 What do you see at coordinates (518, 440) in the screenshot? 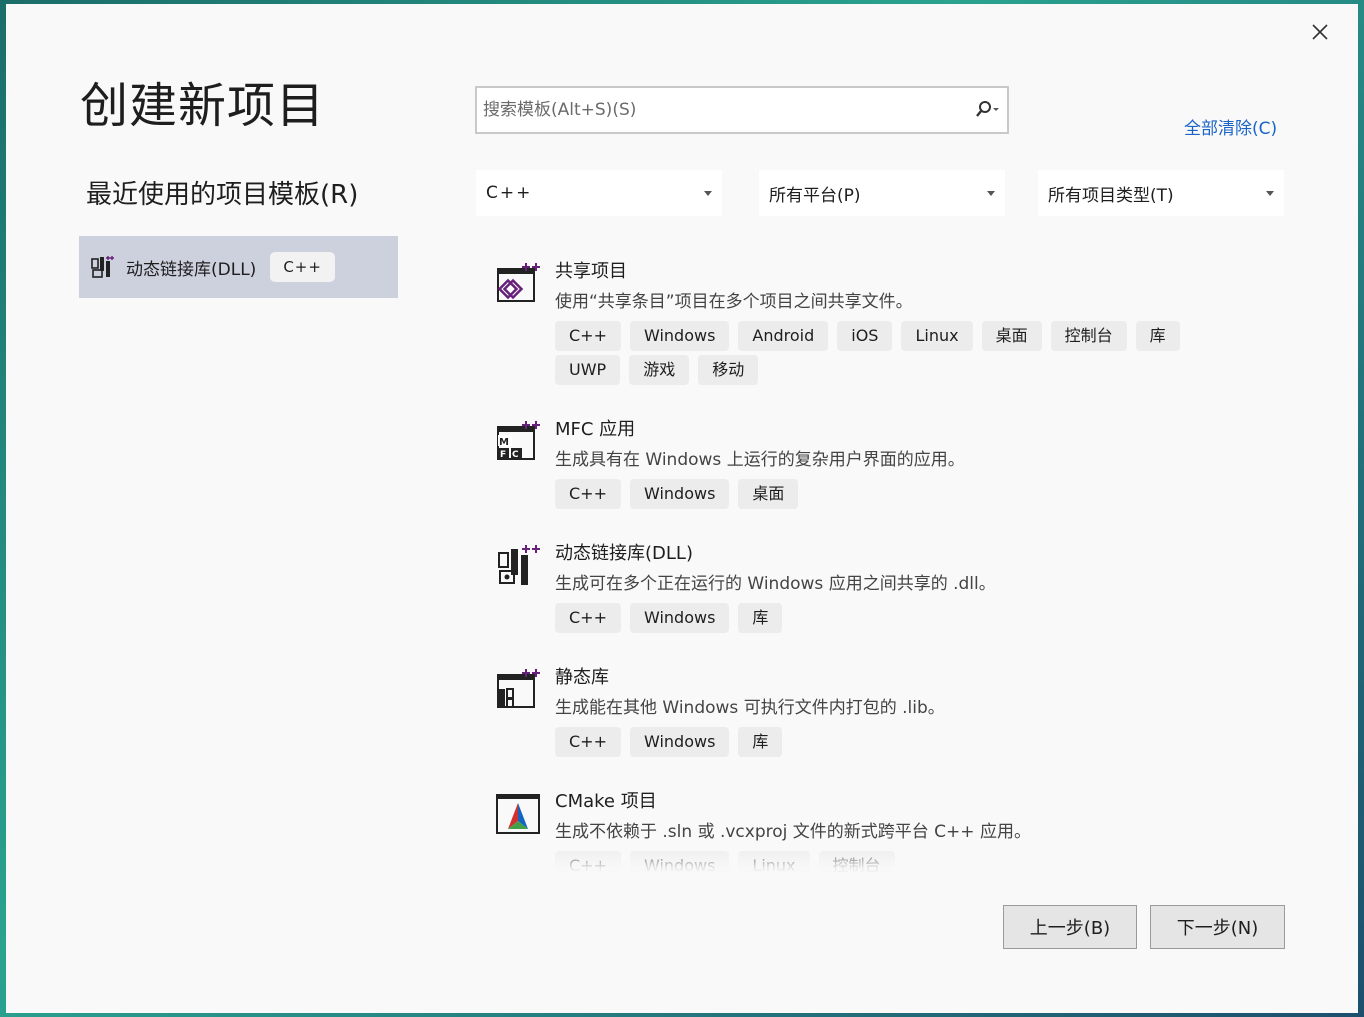
I see `mfc-app-icon: M F C` at bounding box center [518, 440].